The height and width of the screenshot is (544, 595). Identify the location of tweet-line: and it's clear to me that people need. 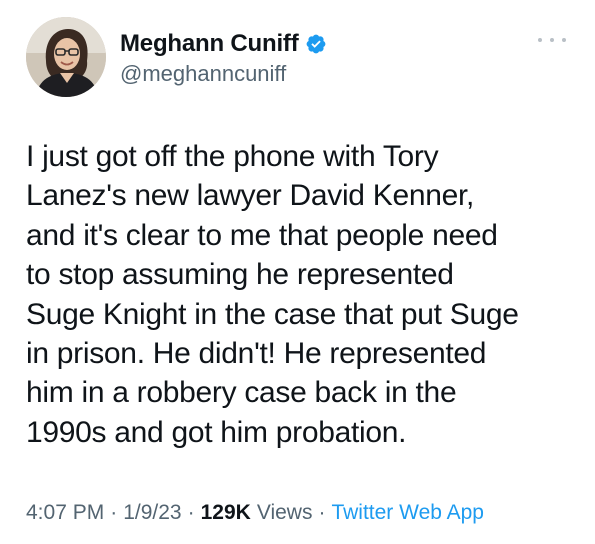
(262, 235).